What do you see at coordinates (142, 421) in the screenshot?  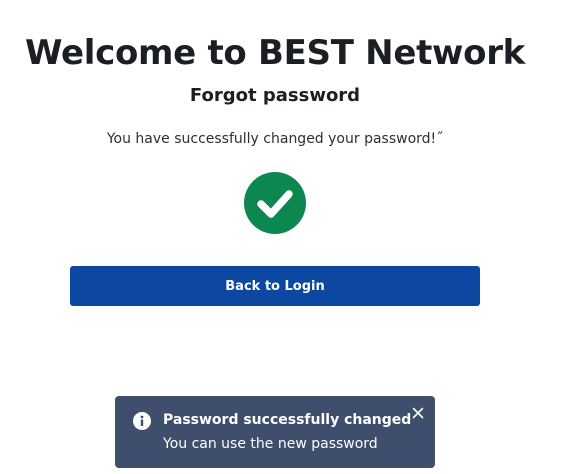 I see `info-icon` at bounding box center [142, 421].